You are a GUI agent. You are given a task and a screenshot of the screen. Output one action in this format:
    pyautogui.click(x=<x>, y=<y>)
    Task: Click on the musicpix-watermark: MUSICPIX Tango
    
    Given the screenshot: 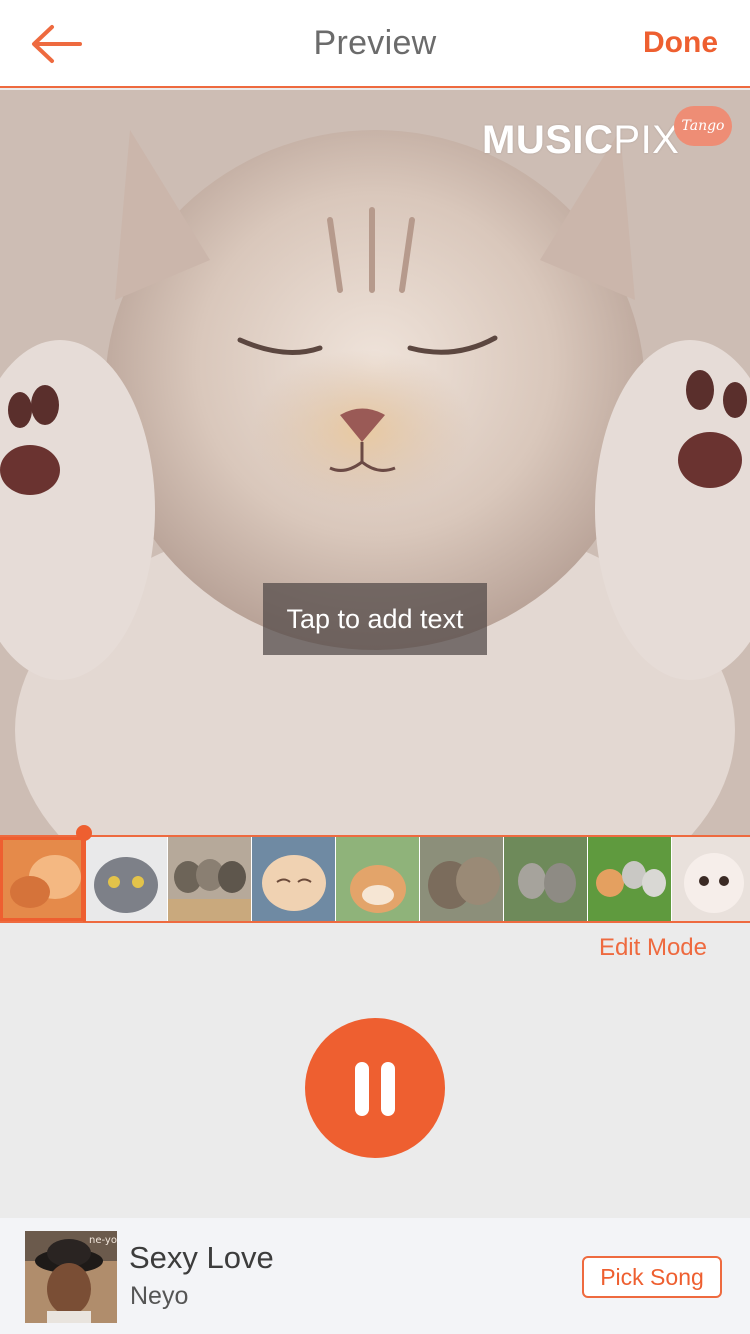 What is the action you would take?
    pyautogui.click(x=607, y=136)
    